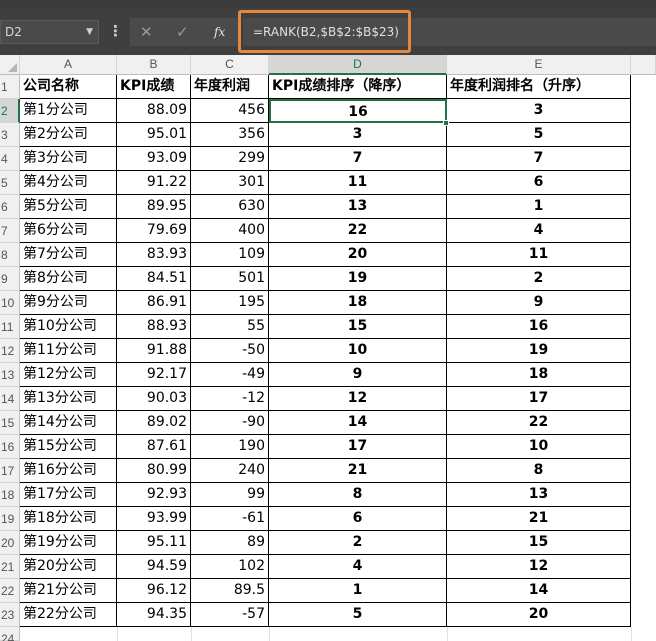  I want to click on row-header: 17, so click(10, 471).